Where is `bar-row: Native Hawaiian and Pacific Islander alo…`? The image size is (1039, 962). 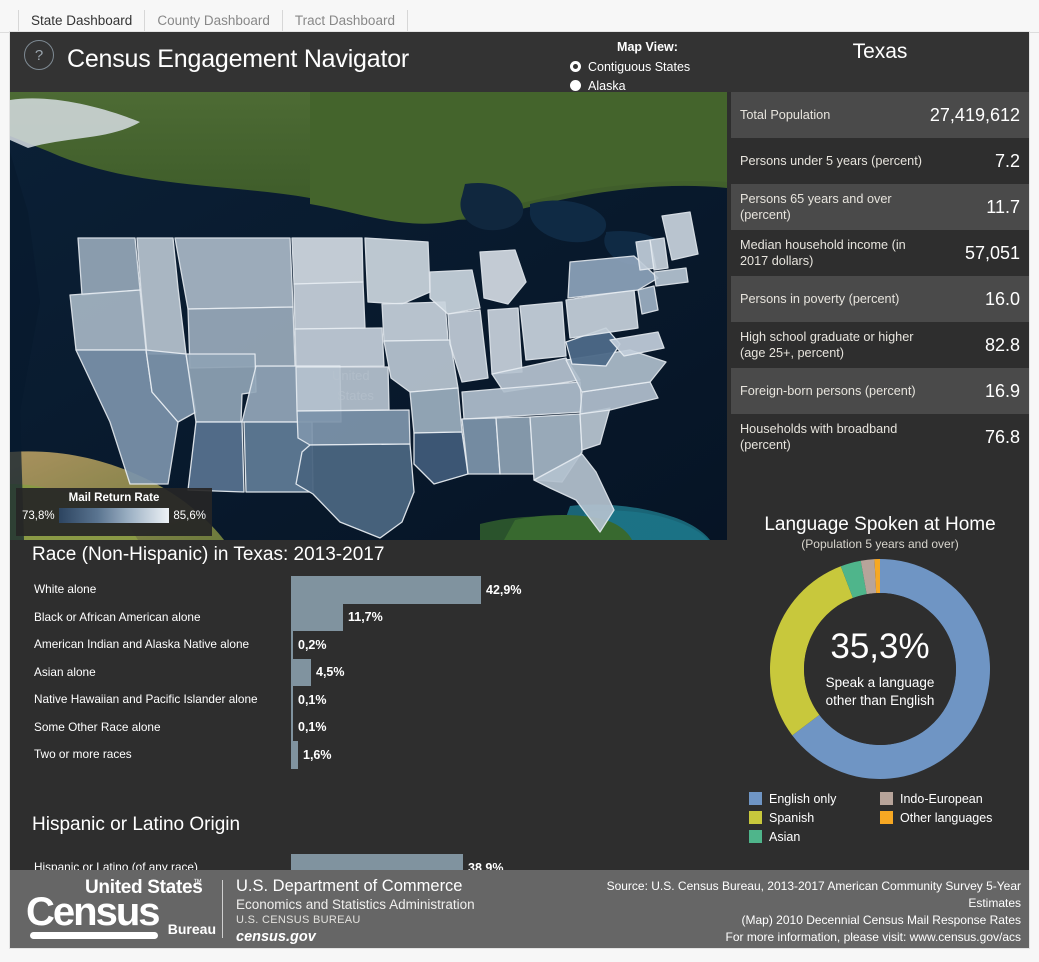
bar-row: Native Hawaiian and Pacific Islander alo… is located at coordinates (370, 700).